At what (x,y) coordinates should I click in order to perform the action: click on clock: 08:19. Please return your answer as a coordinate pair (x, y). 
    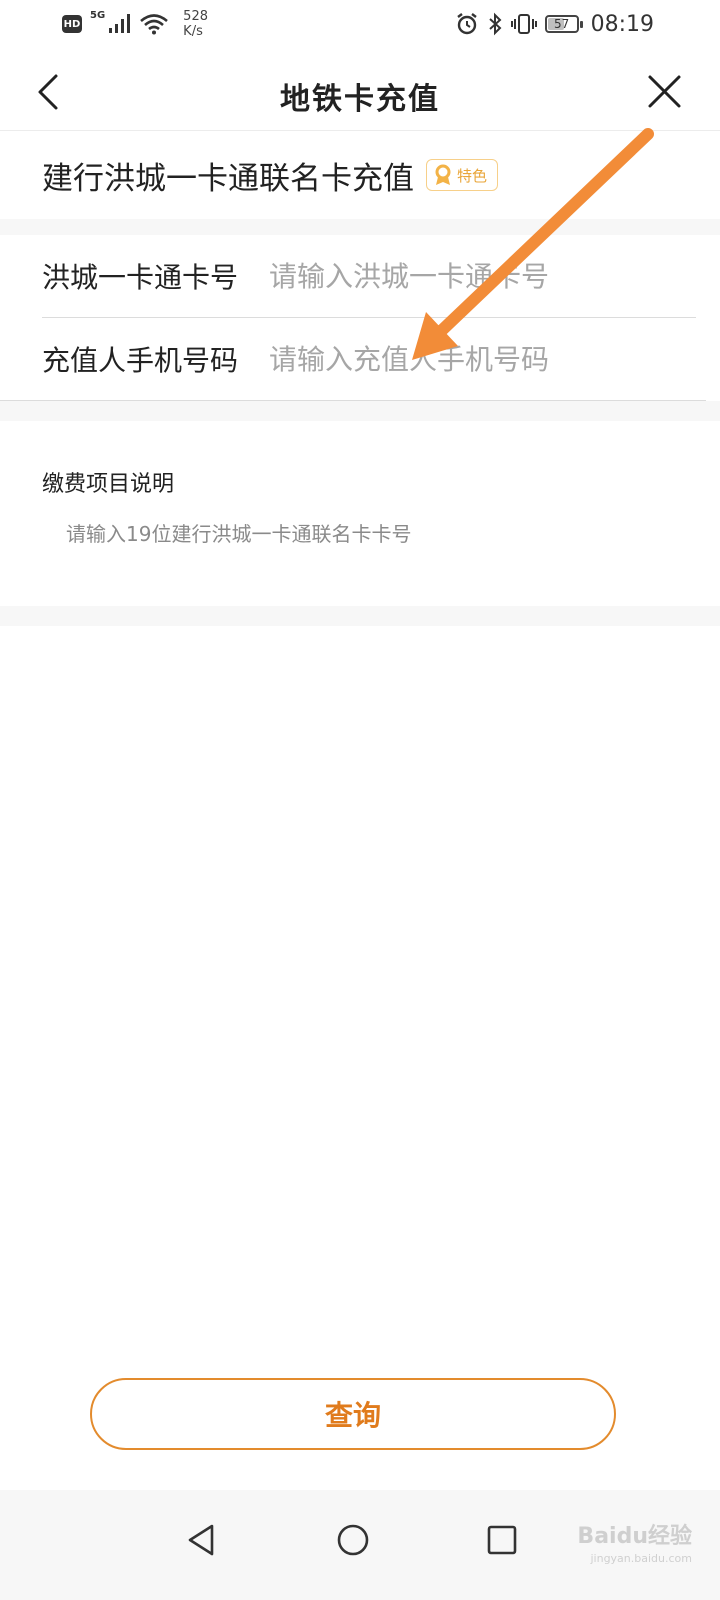
    Looking at the image, I should click on (622, 24).